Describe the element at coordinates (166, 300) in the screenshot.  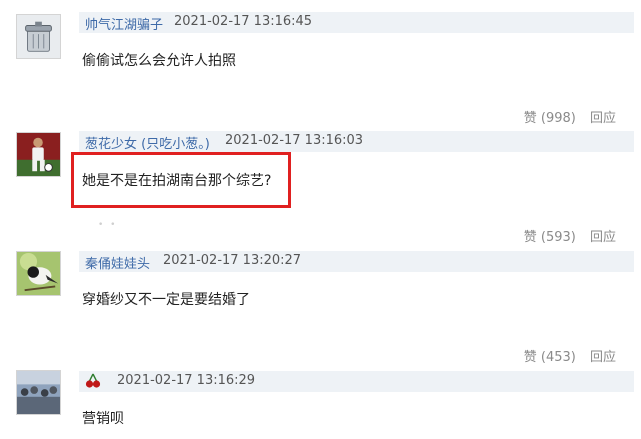
I see `comment-text: 穿婚纱又不一定是要结婚了` at that location.